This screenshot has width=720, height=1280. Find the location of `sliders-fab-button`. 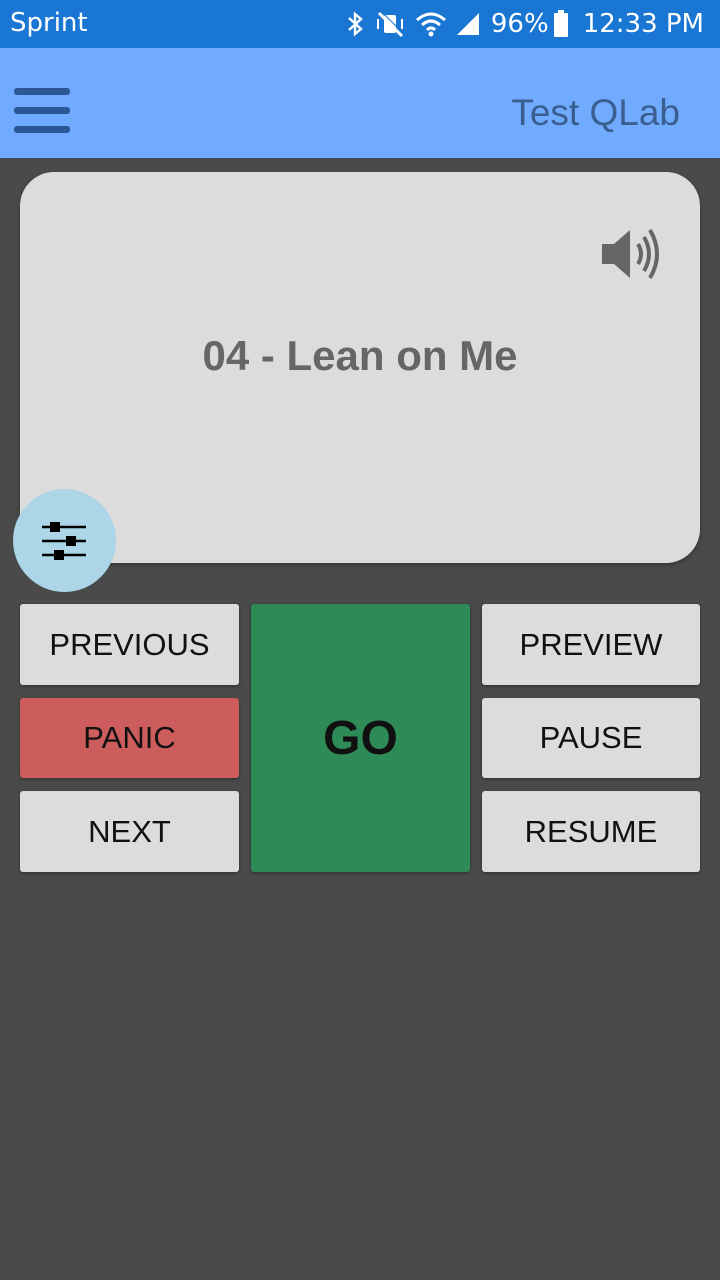

sliders-fab-button is located at coordinates (64, 540).